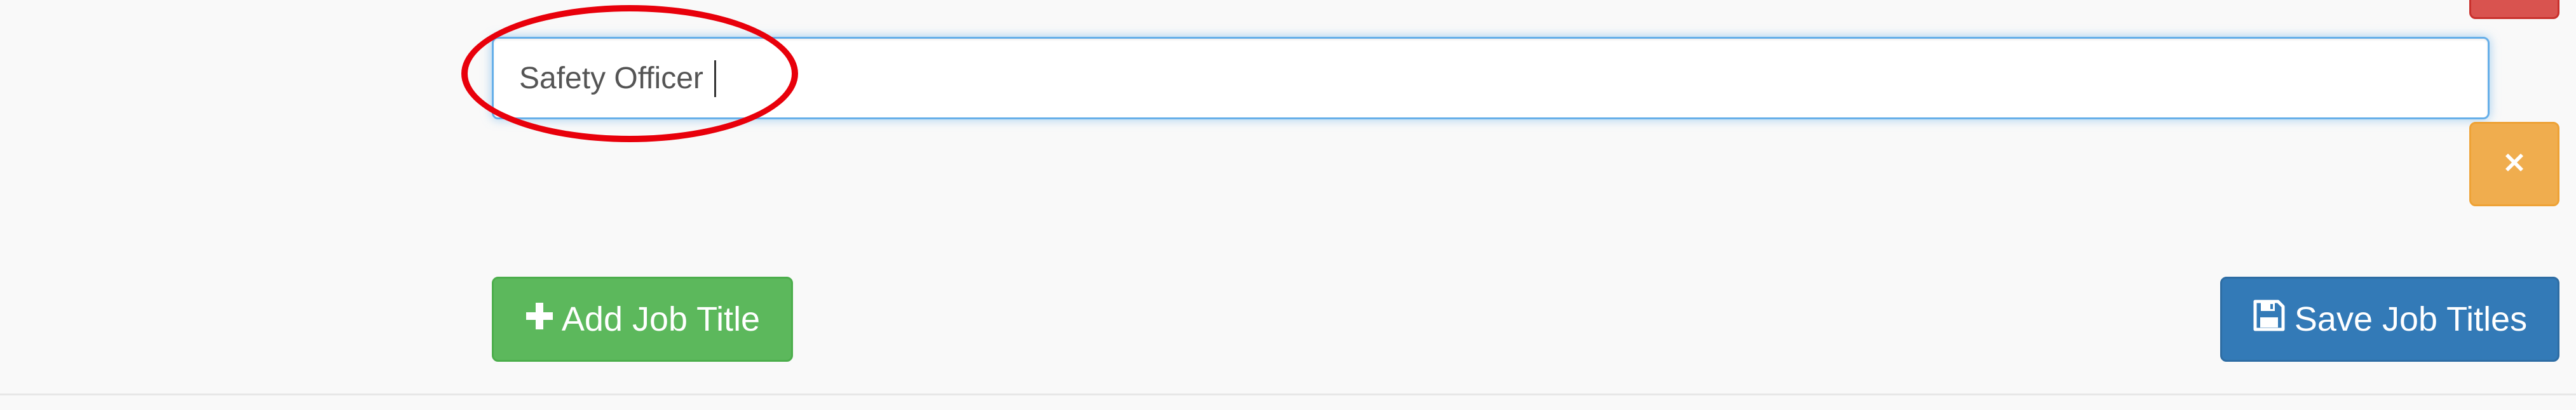 This screenshot has height=410, width=2576. I want to click on remove-job-title-button, so click(2514, 164).